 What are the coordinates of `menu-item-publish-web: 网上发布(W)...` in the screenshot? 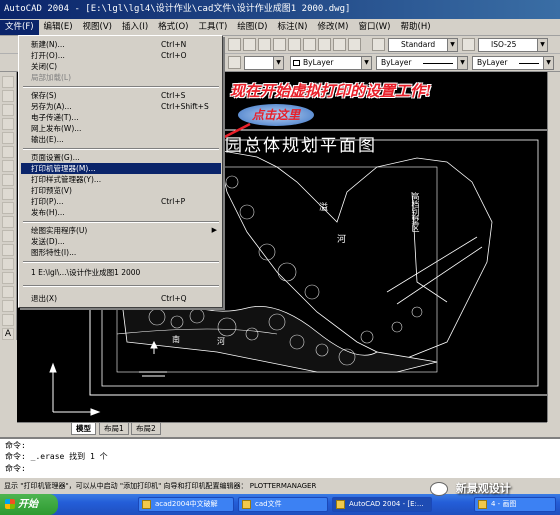 It's located at (121, 128).